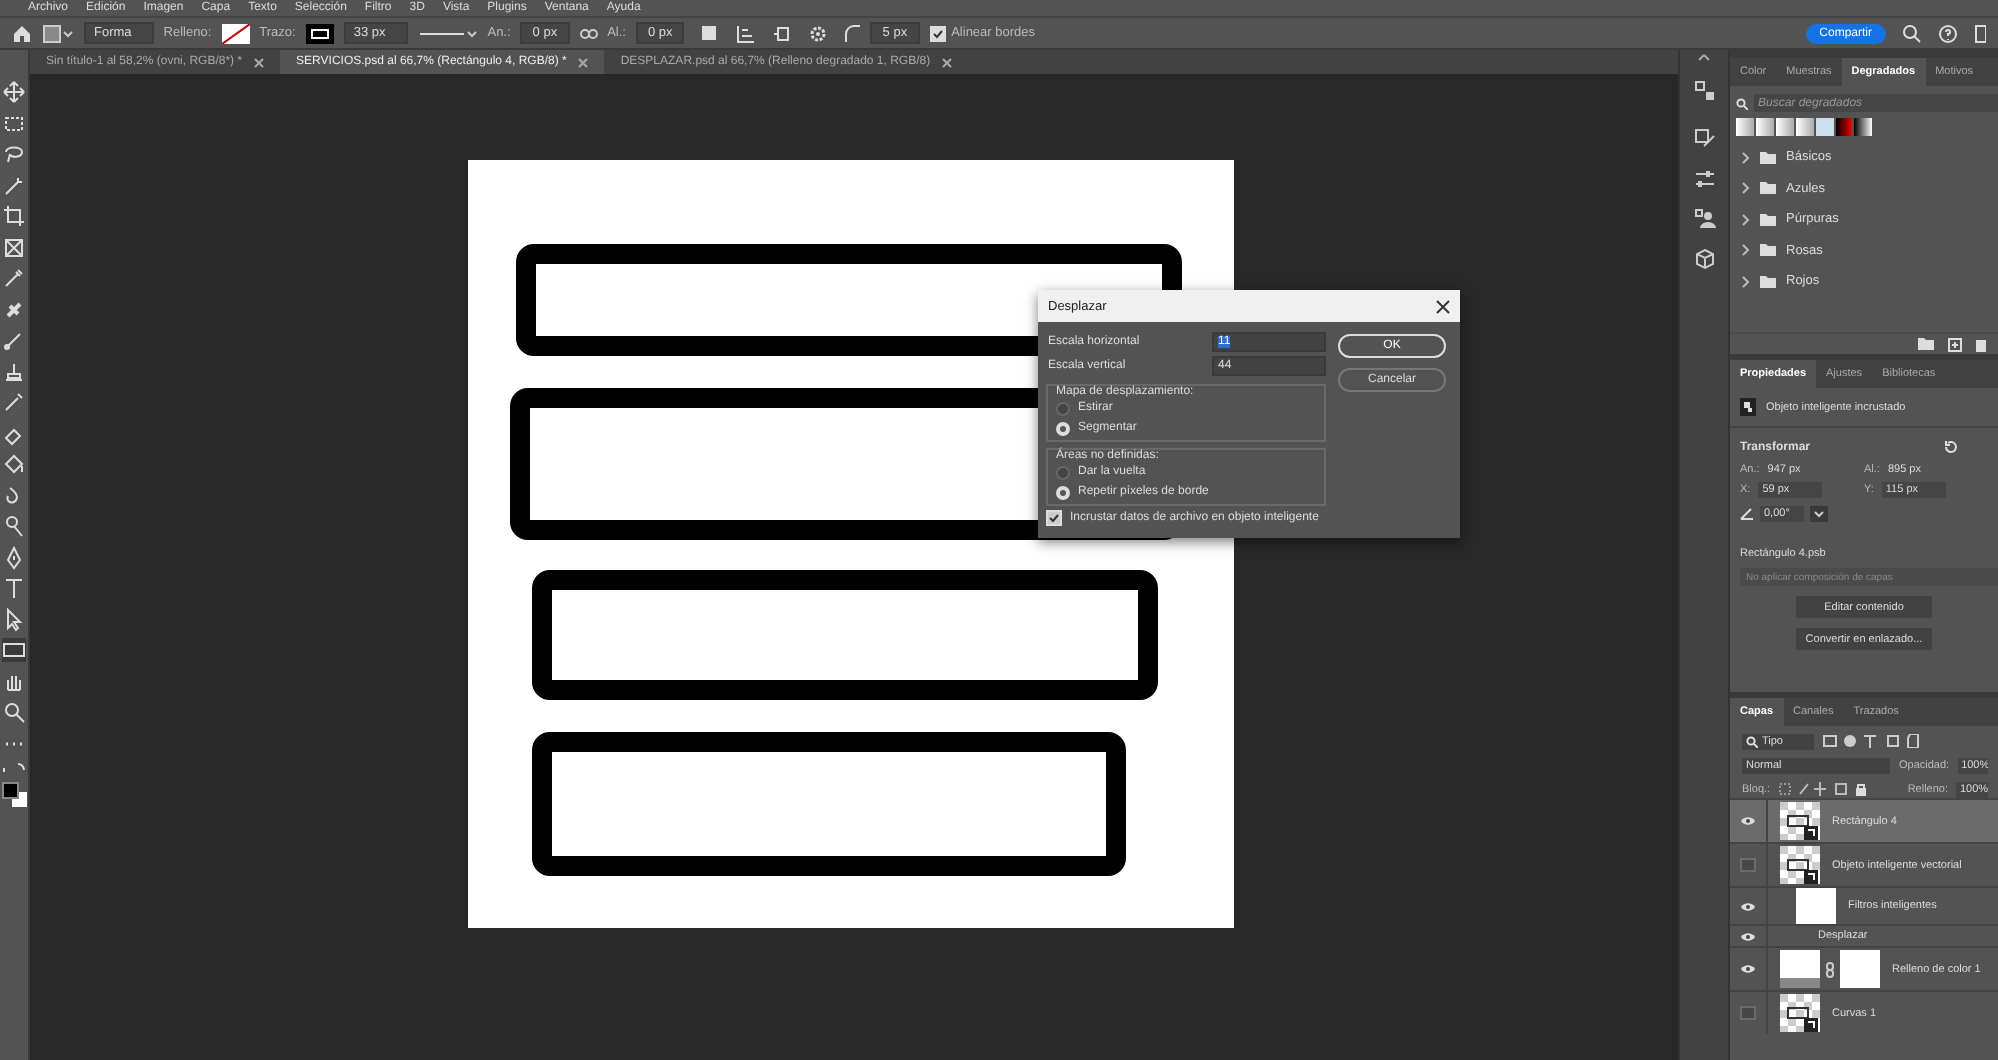  I want to click on align-icon, so click(746, 33).